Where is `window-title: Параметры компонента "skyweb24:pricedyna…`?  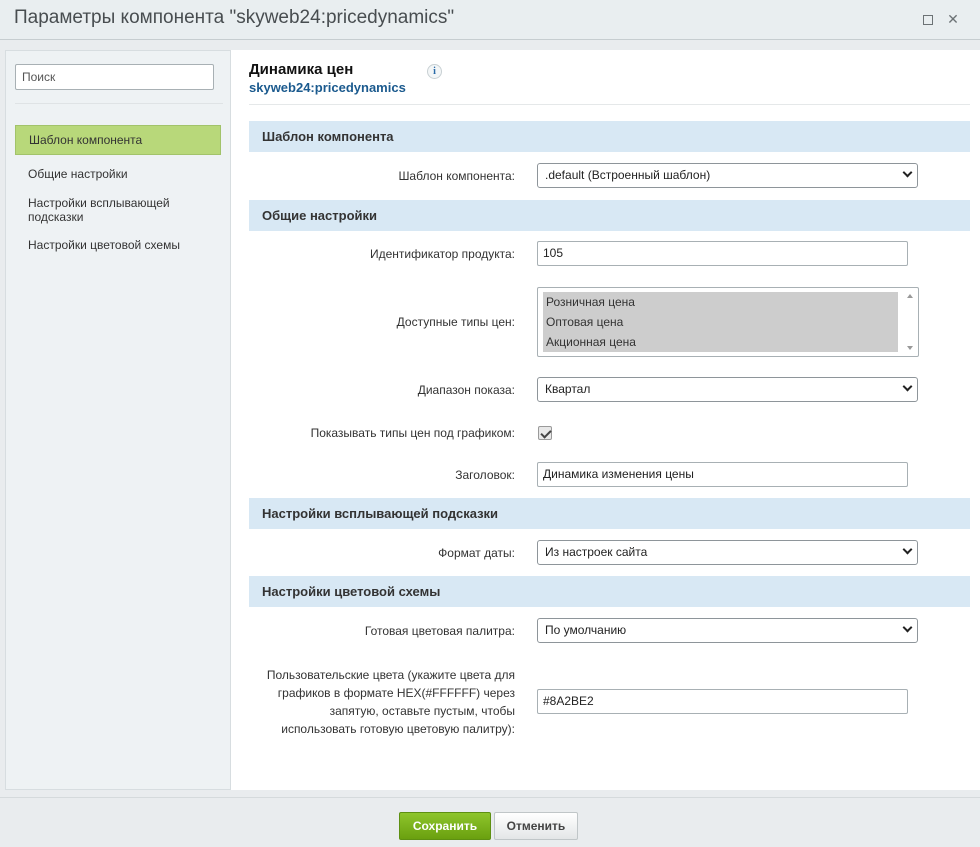
window-title: Параметры компонента "skyweb24:pricedyna… is located at coordinates (234, 17).